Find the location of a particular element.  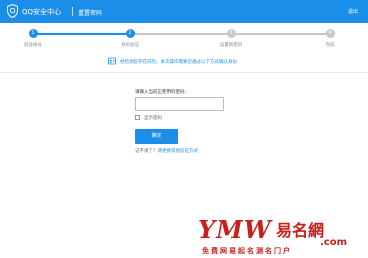

id-card-icon is located at coordinates (112, 61).